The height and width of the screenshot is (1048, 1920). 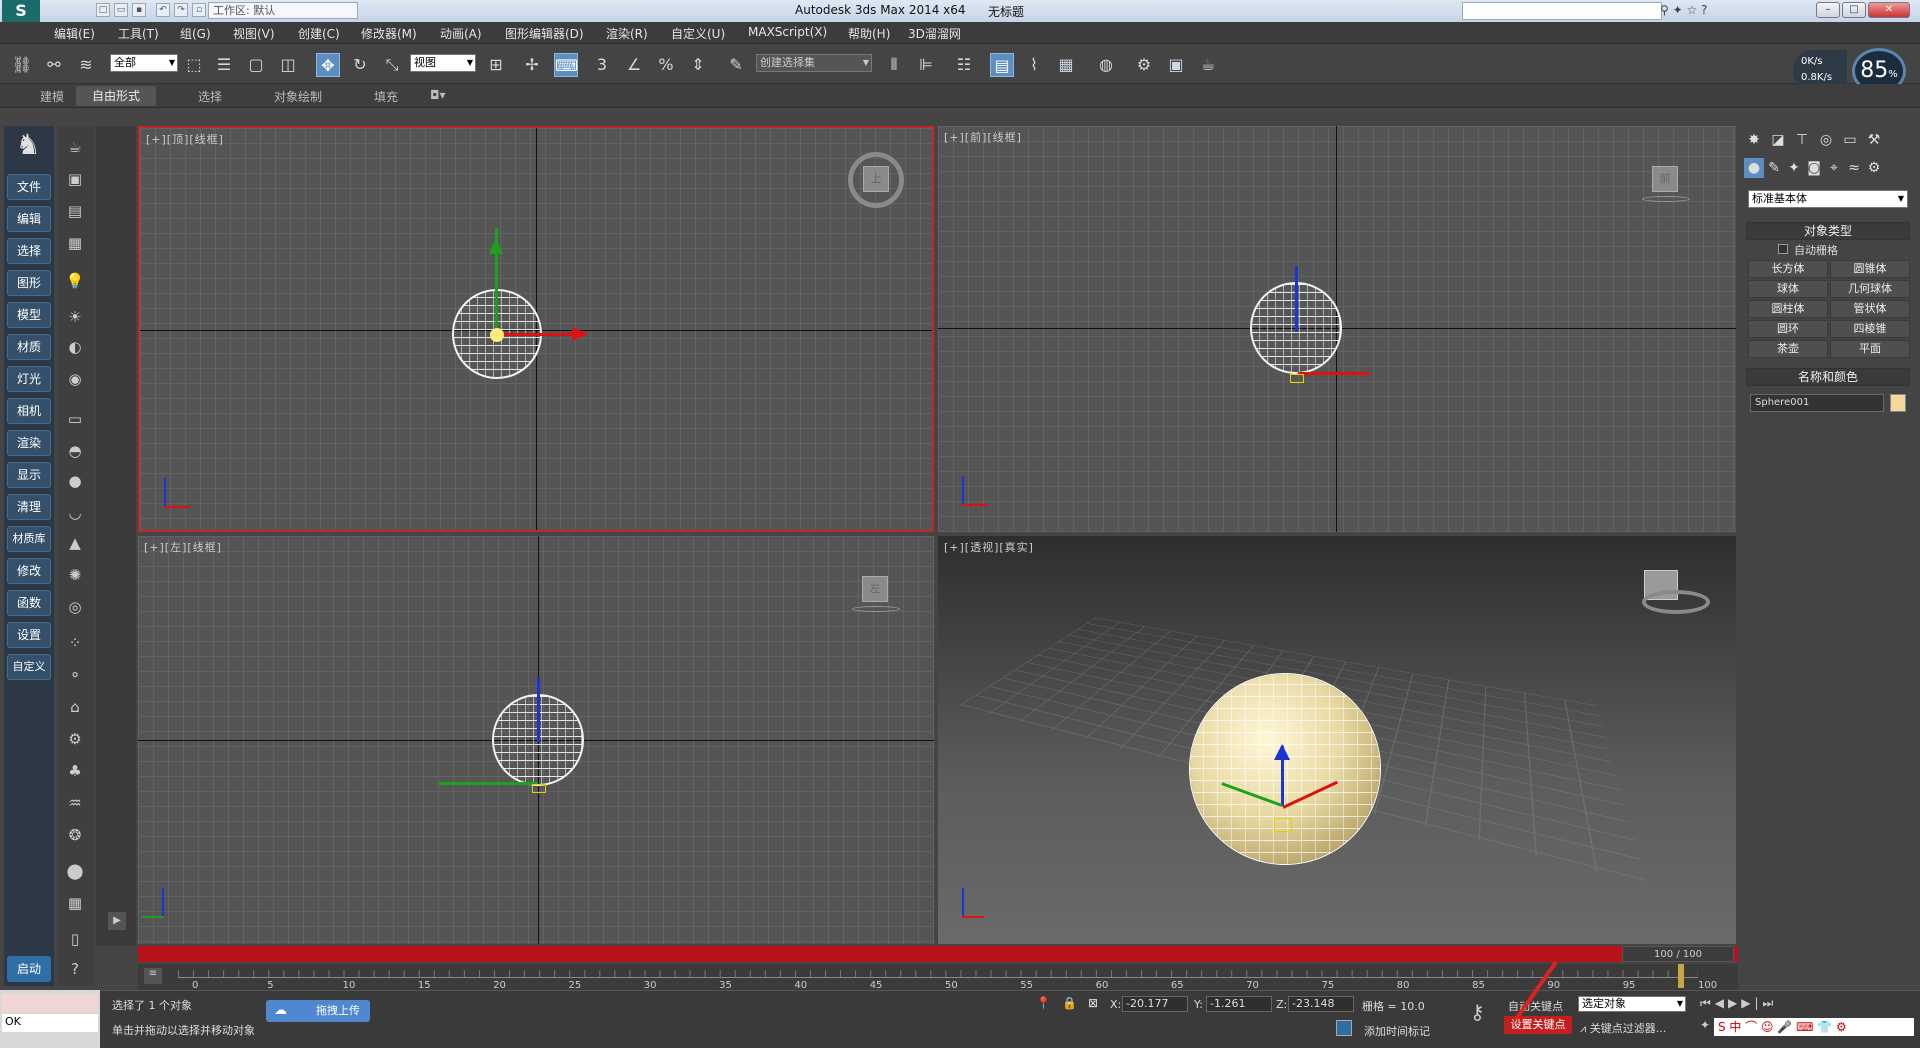 I want to click on close-button: ✕, so click(x=1889, y=10).